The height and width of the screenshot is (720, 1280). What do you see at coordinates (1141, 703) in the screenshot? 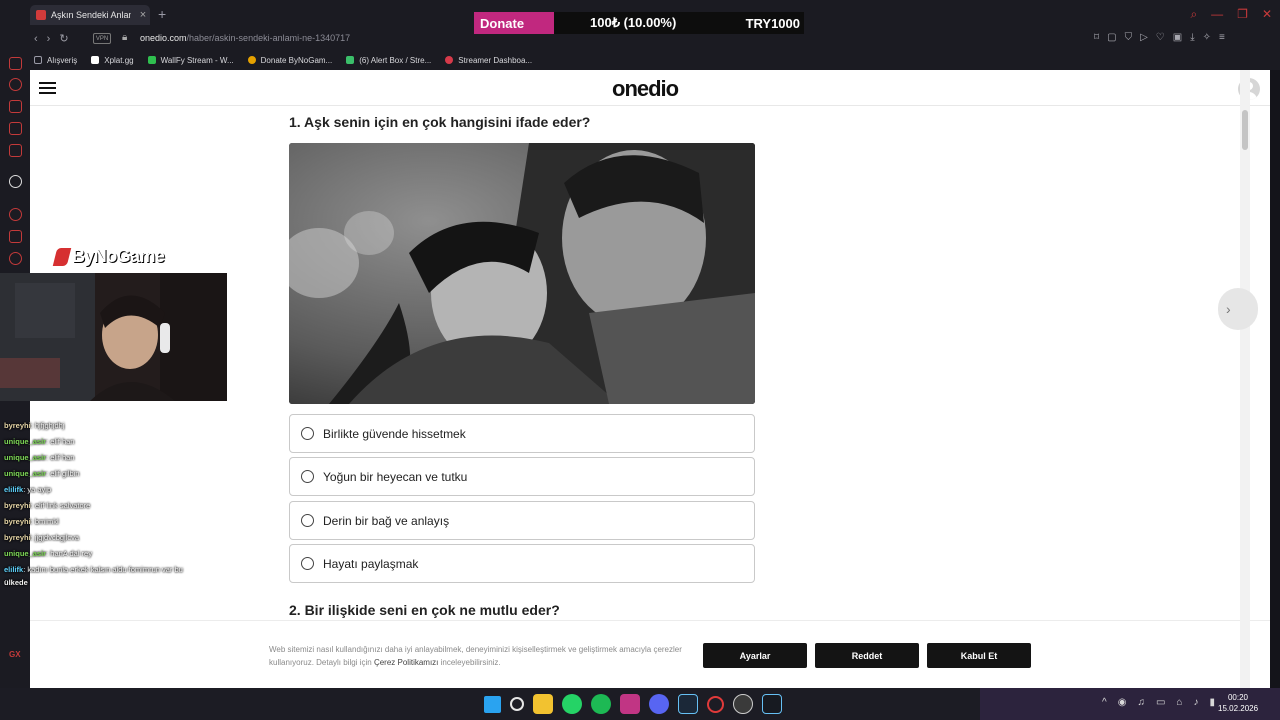
I see `microphone-icon: ♫` at bounding box center [1141, 703].